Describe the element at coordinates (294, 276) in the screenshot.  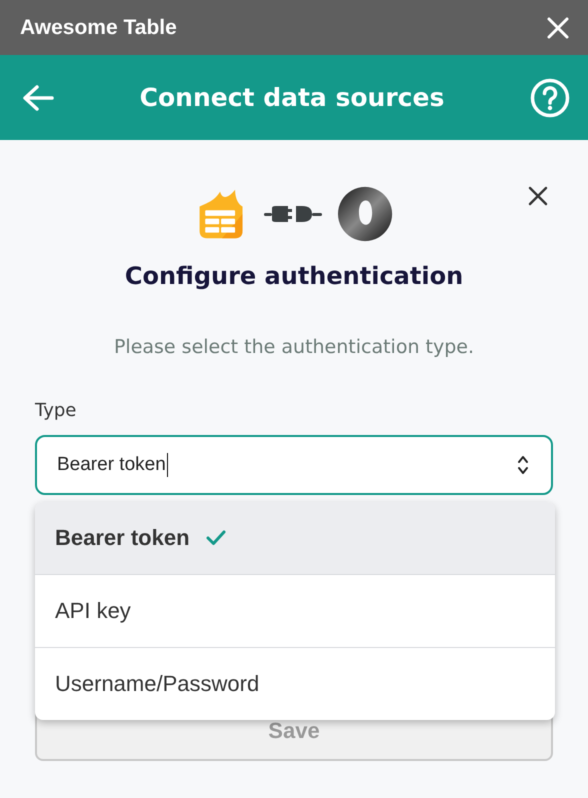
I see `dialog-title: Configure authentication` at that location.